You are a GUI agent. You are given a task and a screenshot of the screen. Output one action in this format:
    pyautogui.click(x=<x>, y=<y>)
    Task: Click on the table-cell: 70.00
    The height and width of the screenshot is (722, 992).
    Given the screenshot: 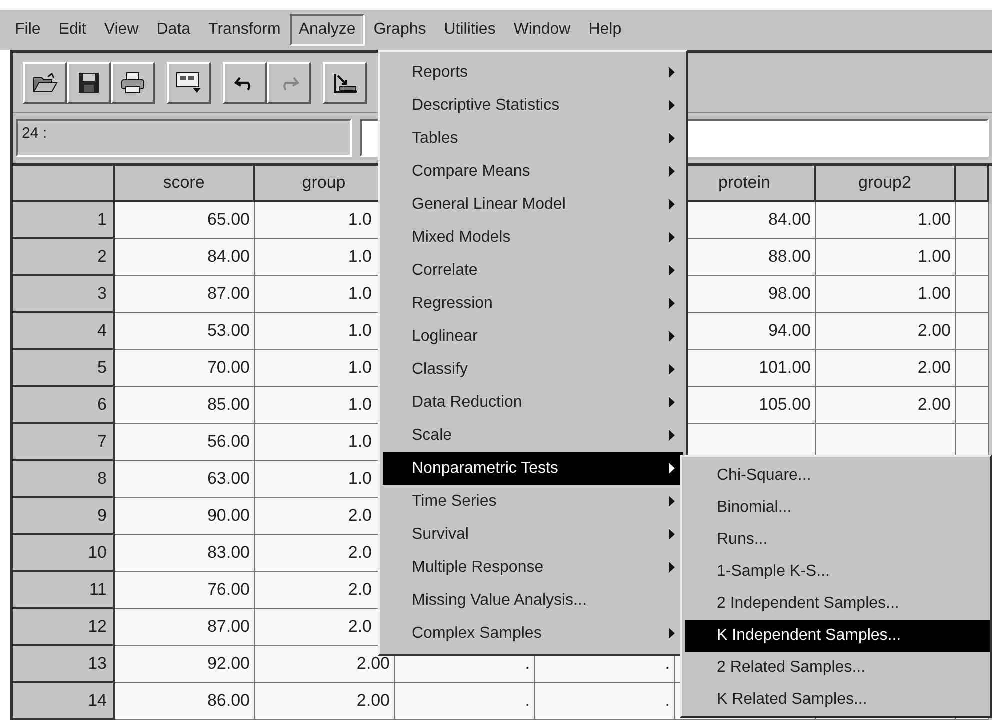 What is the action you would take?
    pyautogui.click(x=185, y=368)
    